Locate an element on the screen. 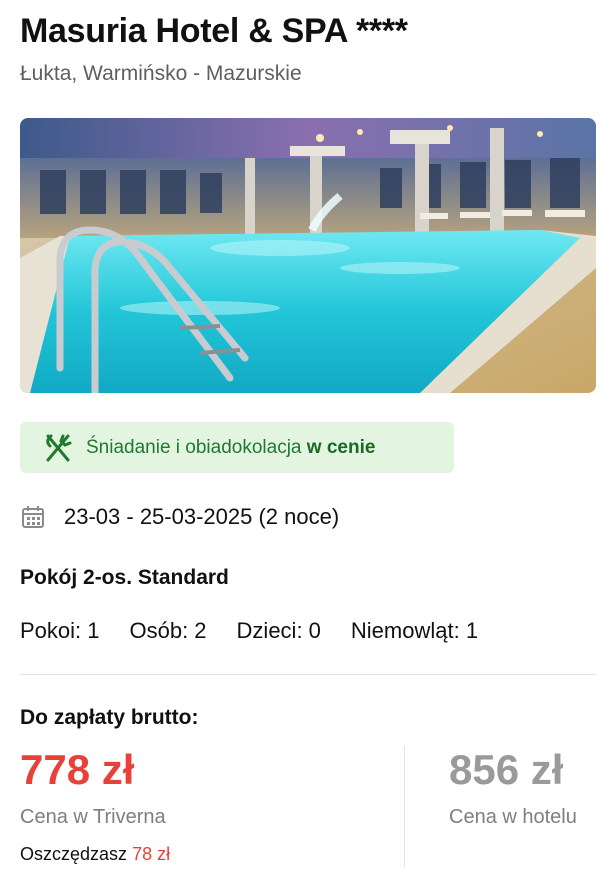 This screenshot has width=612, height=876. stay-dates: 23-03 - 25-03-2025 (2 noce) is located at coordinates (179, 517).